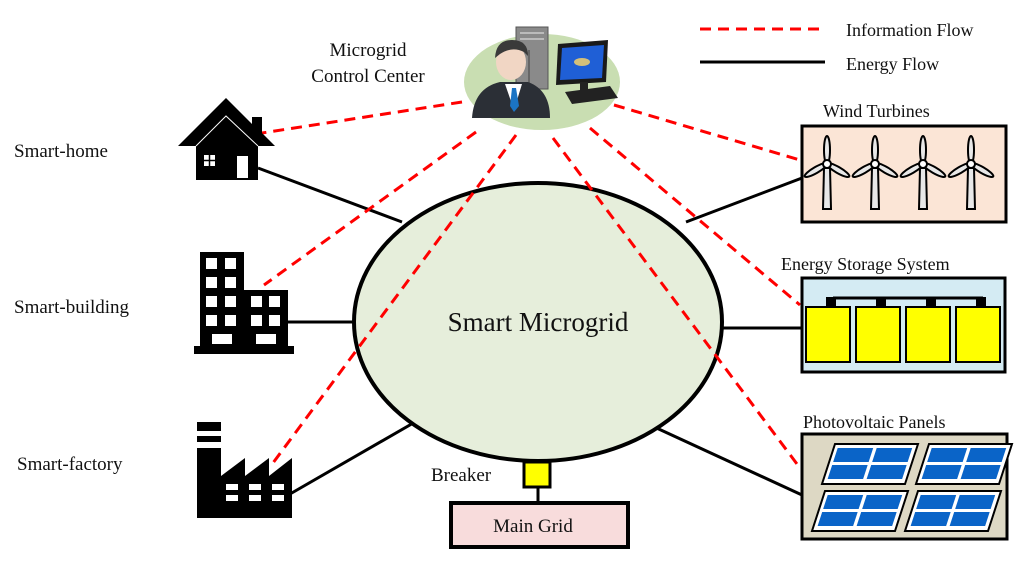 The width and height of the screenshot is (1024, 563). Describe the element at coordinates (726, 460) in the screenshot. I see `energy-line-pv` at that location.